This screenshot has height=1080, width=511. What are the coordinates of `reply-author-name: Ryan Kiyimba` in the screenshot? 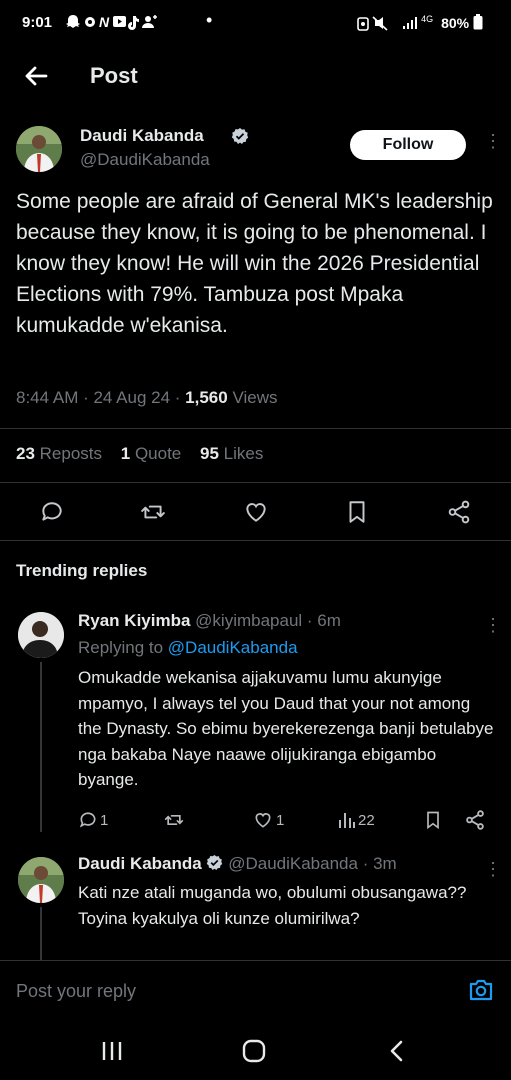 It's located at (134, 620).